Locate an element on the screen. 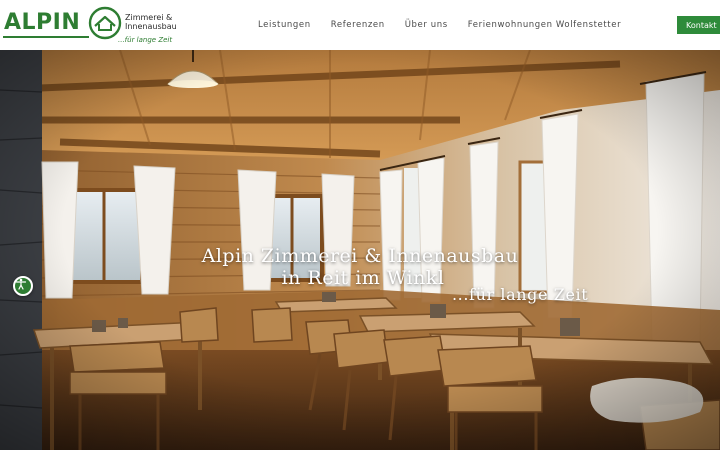  logo-wordmark: ALPIN is located at coordinates (42, 22).